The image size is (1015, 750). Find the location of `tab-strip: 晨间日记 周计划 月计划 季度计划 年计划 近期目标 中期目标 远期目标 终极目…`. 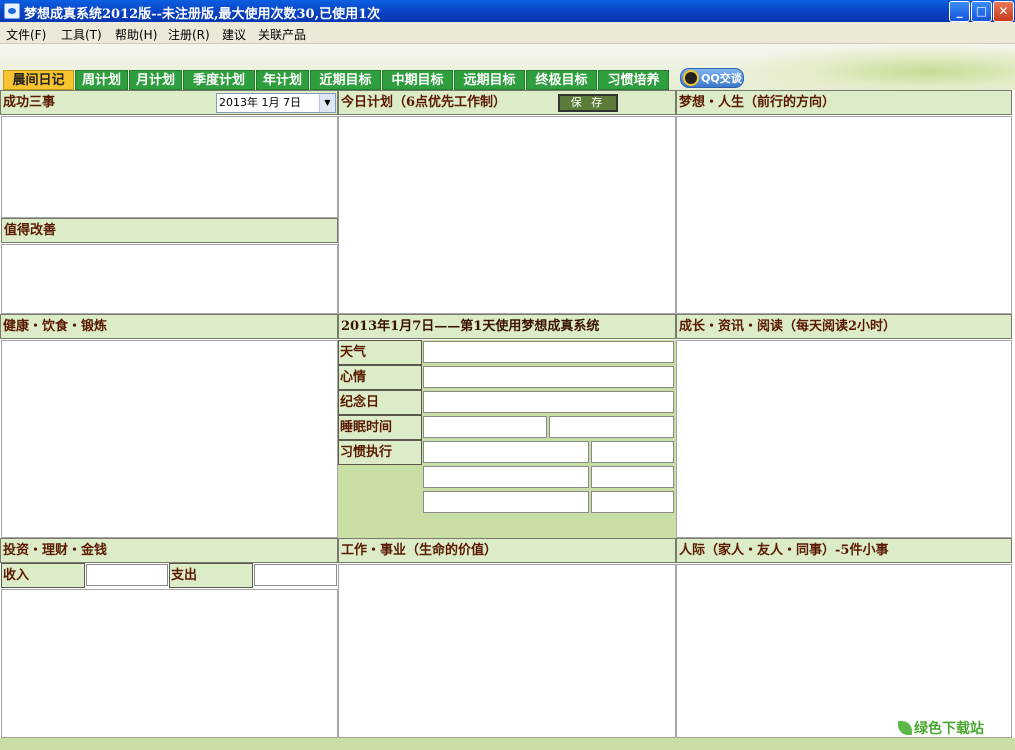

tab-strip: 晨间日记 周计划 月计划 季度计划 年计划 近期目标 中期目标 远期目标 终极目… is located at coordinates (507, 67).